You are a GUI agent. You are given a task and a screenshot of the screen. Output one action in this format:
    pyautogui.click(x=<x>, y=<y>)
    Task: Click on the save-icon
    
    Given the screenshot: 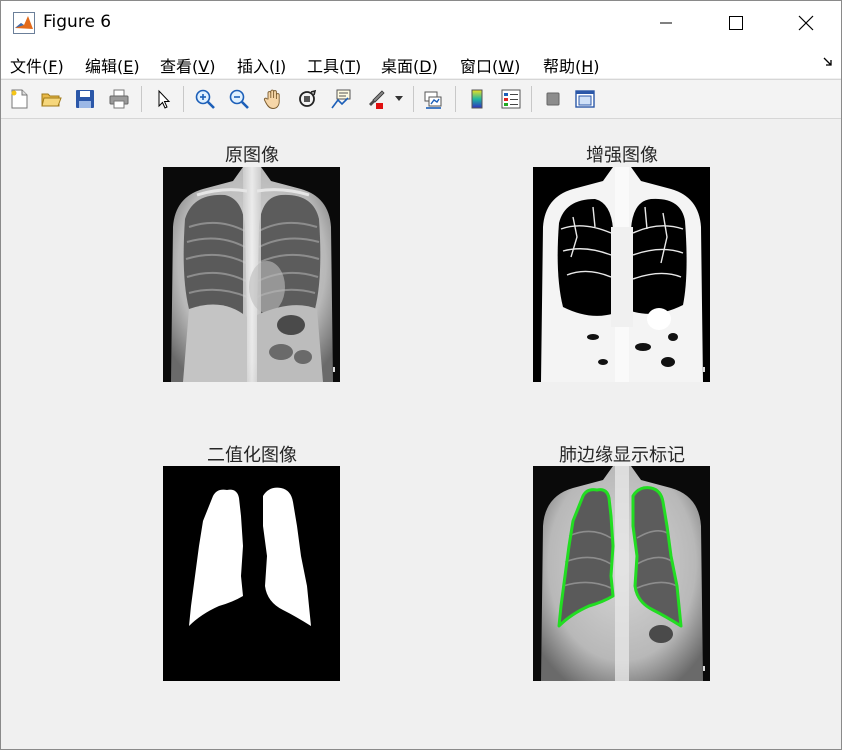 What is the action you would take?
    pyautogui.click(x=85, y=99)
    